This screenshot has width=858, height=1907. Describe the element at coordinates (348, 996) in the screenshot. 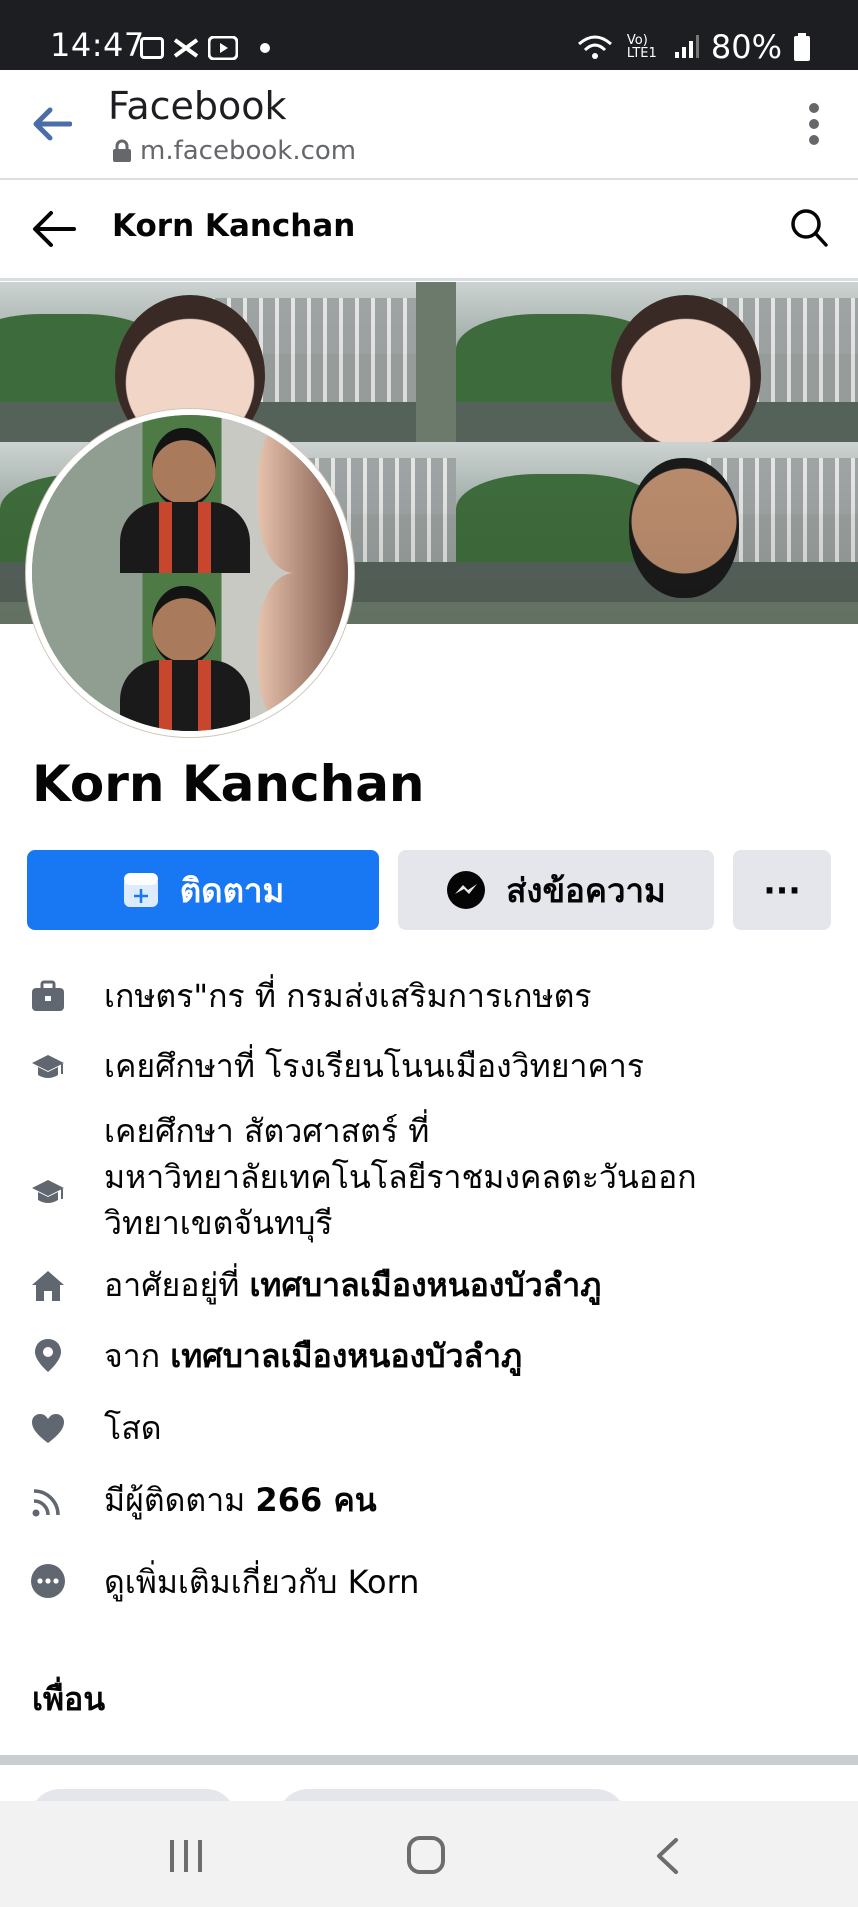

I see `work-text: เกษตร"กร ที่ กรมส่งเสริมการเกษตร` at that location.